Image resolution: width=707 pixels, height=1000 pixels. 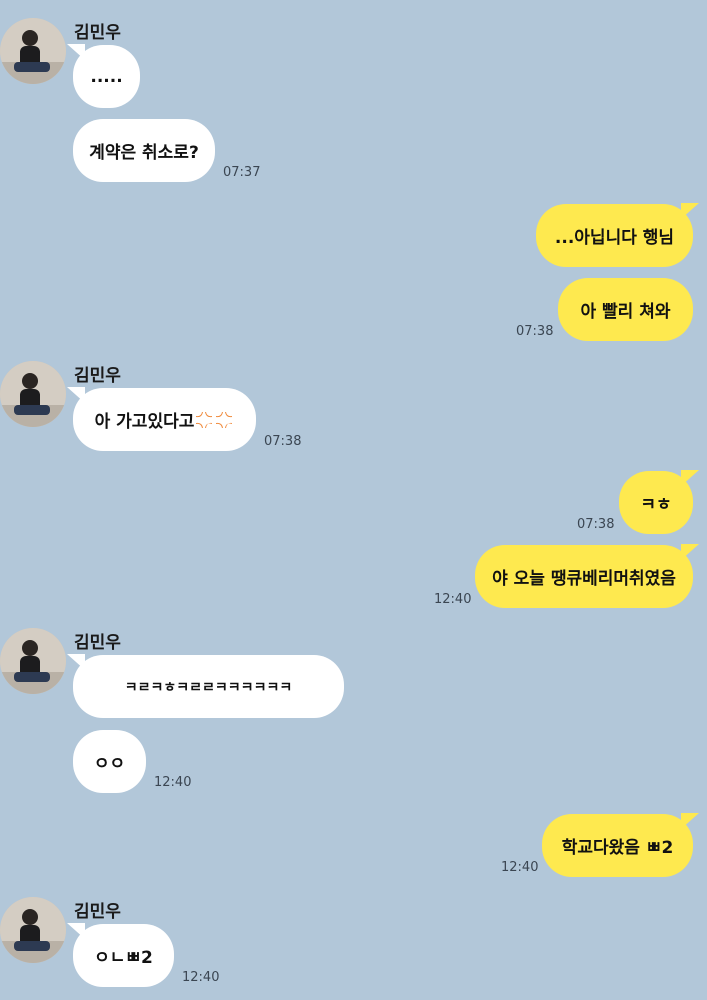 I want to click on incoming-message-bubble: ㅇㅇ, so click(x=109, y=761).